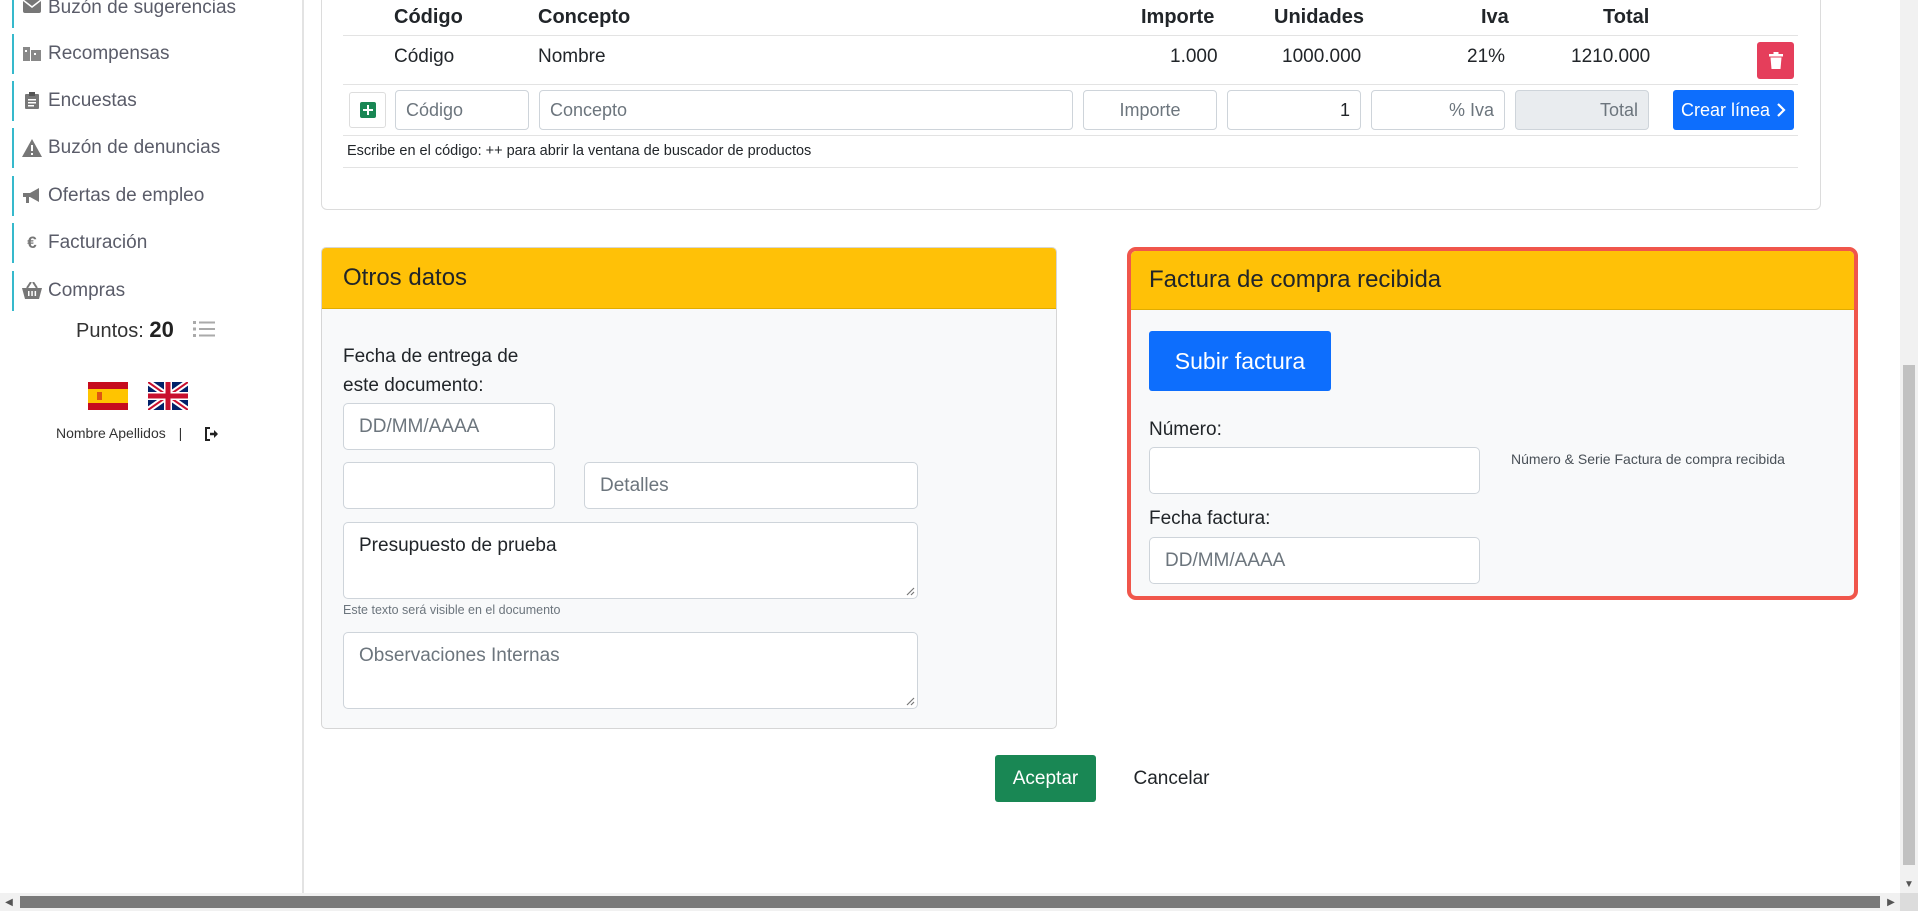 This screenshot has width=1918, height=911. I want to click on delete-line-button, so click(1775, 60).